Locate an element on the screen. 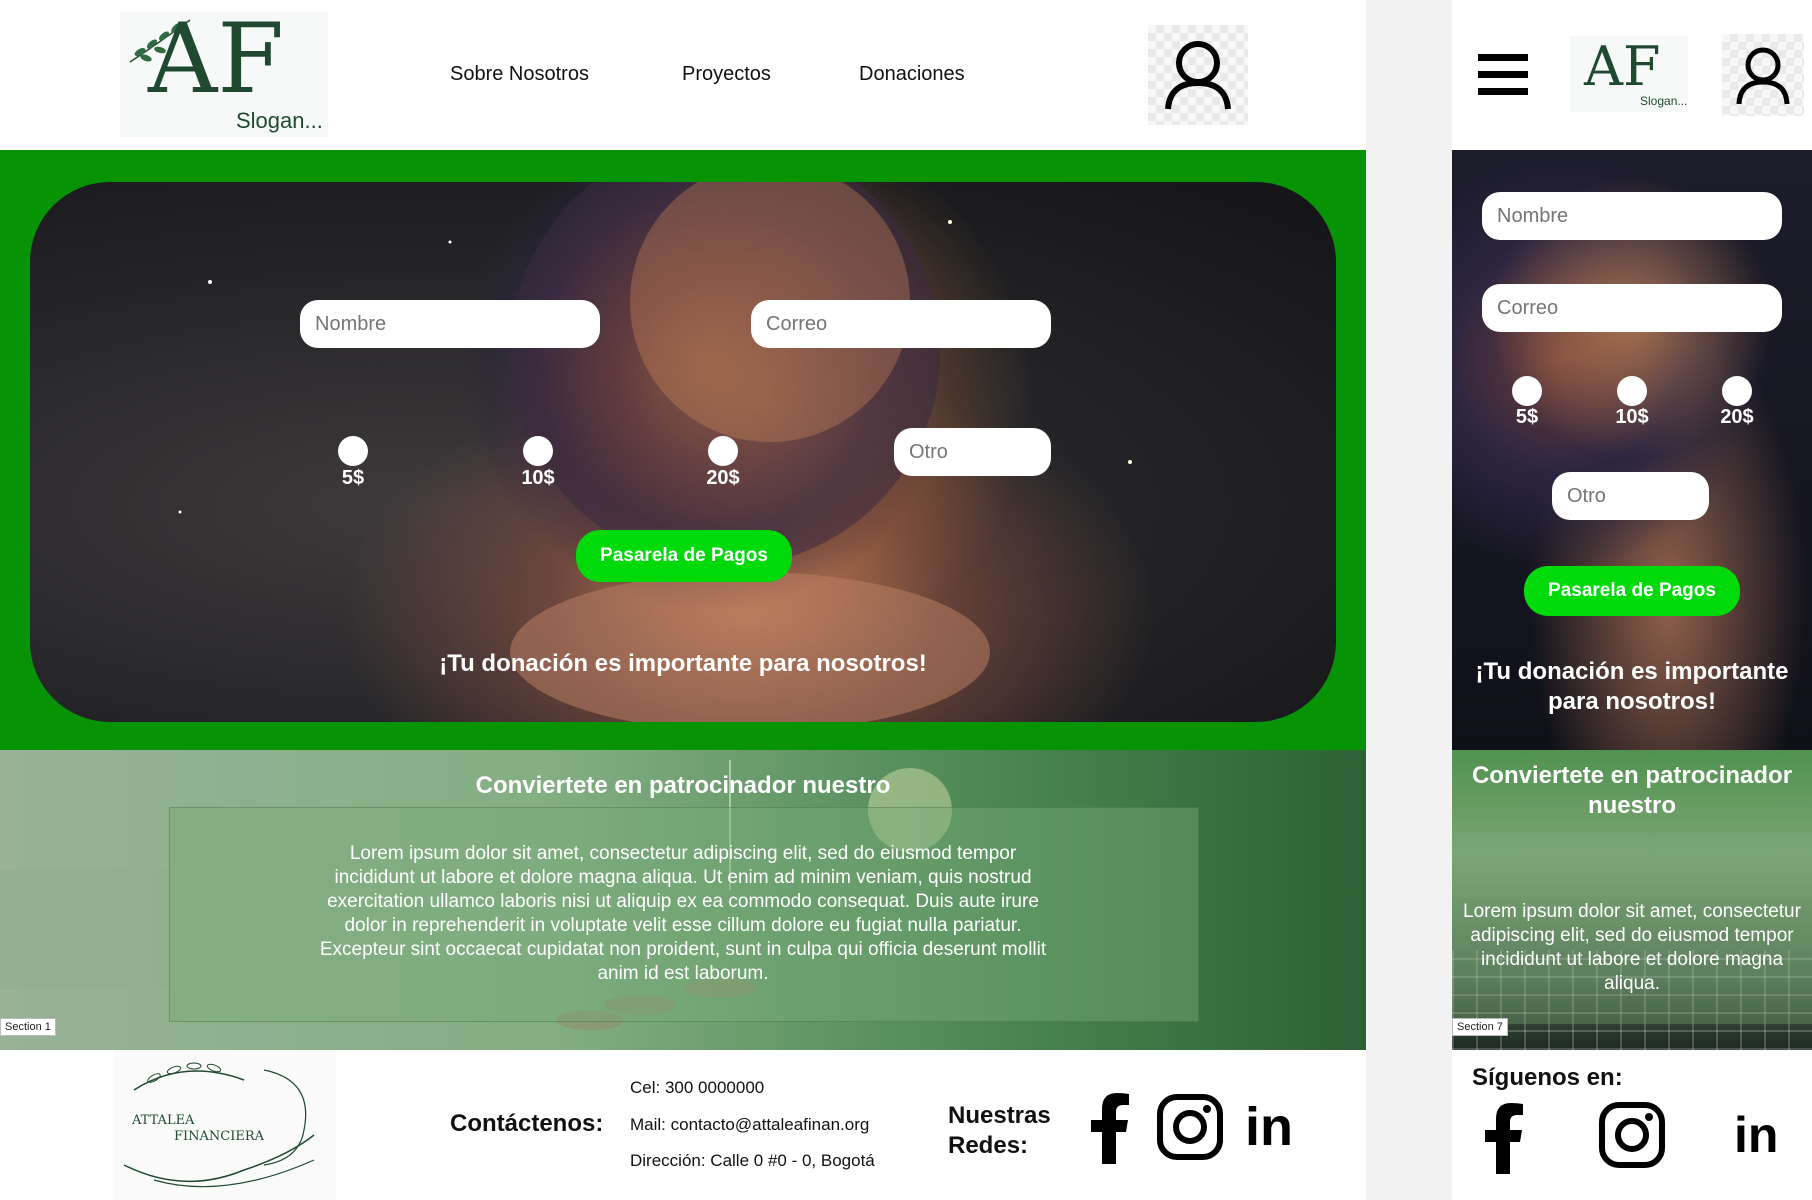 The image size is (1812, 1200). mobile-donation-message-line2: para nosotros! is located at coordinates (1632, 701).